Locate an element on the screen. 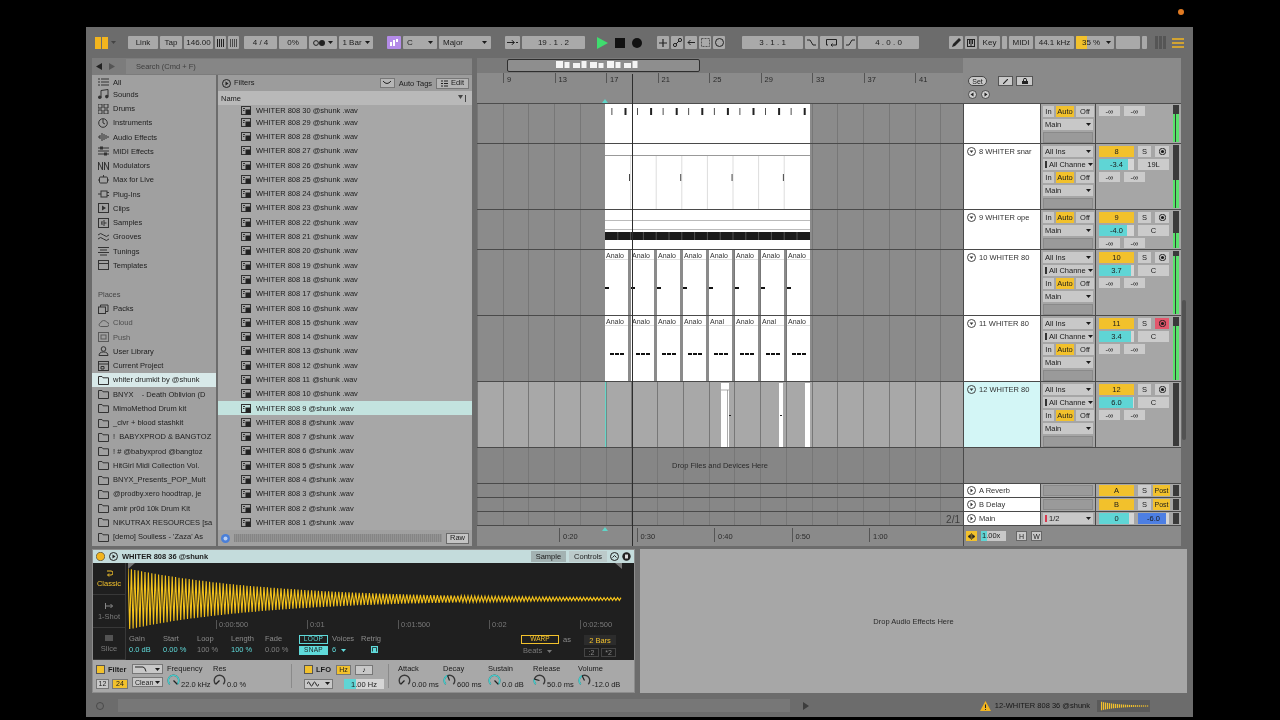 The width and height of the screenshot is (1280, 720). play-icon is located at coordinates (602, 42).